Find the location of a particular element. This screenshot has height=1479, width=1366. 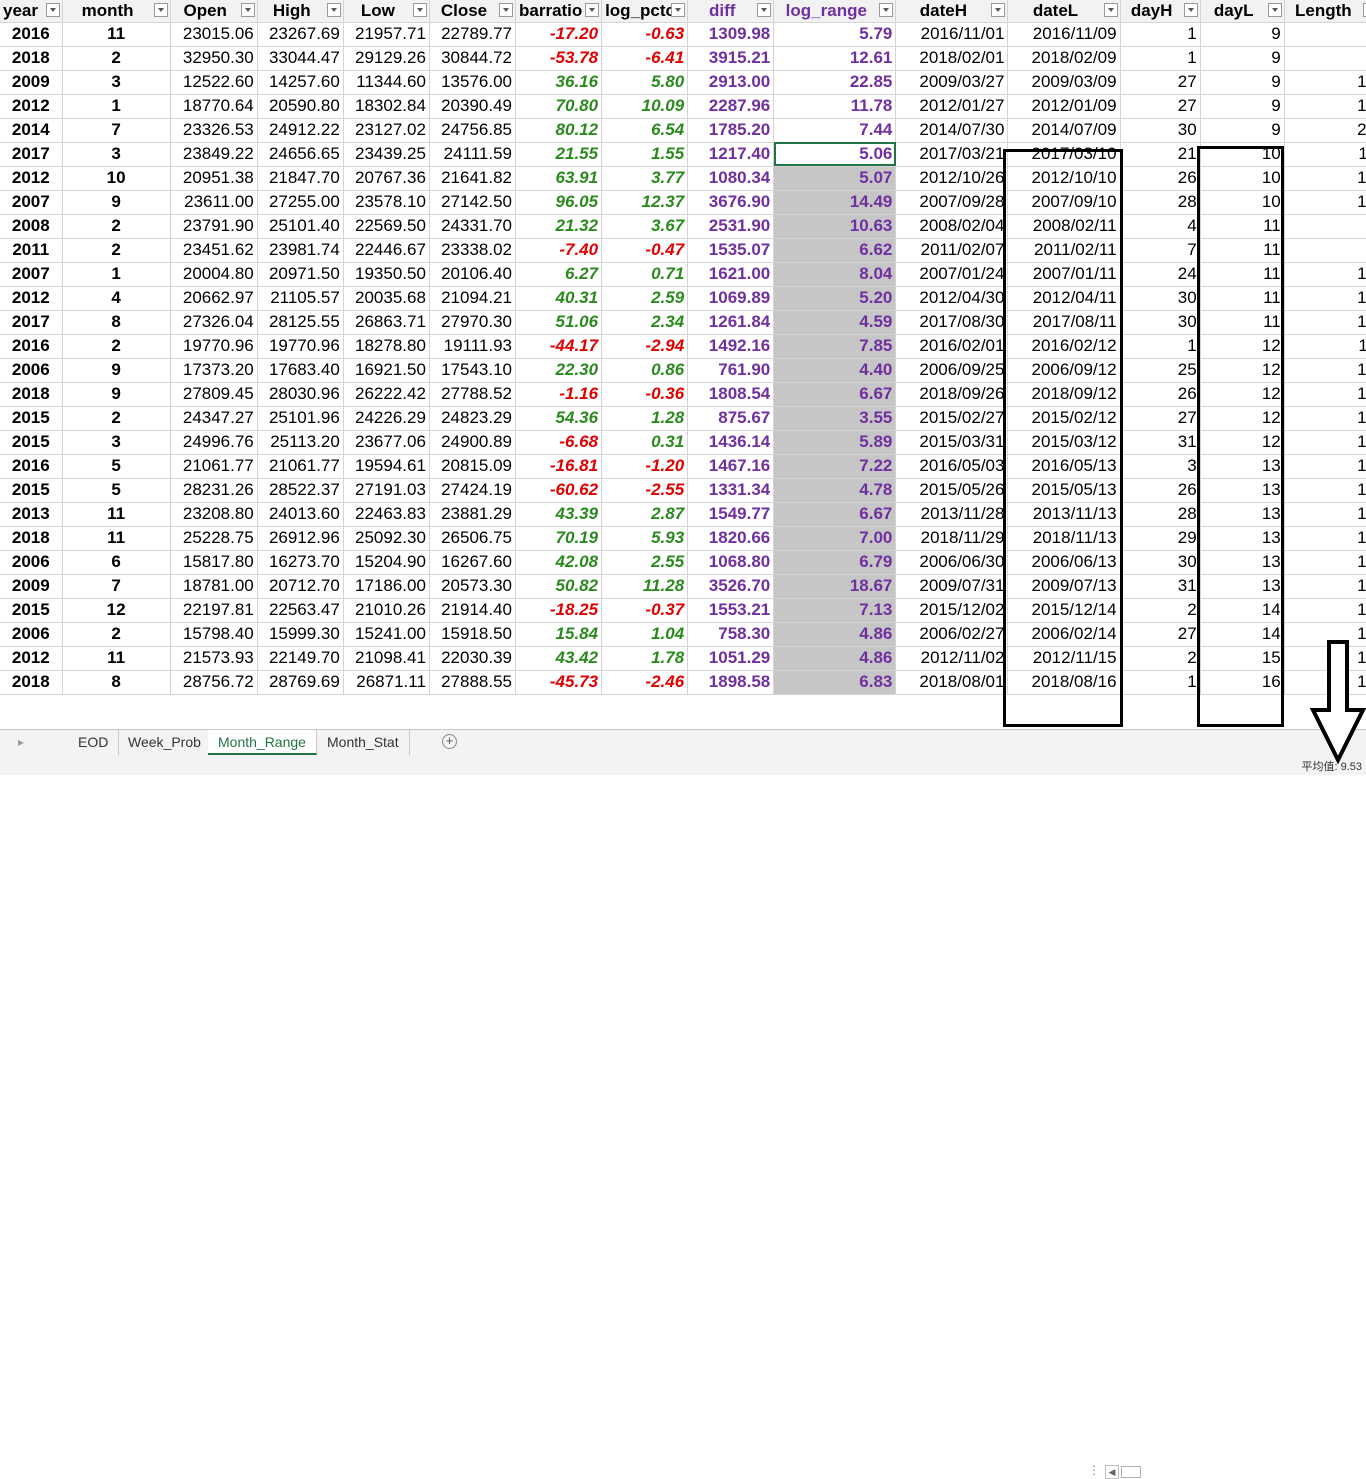

tab-split-handle: ⋮ is located at coordinates (1094, 1470).